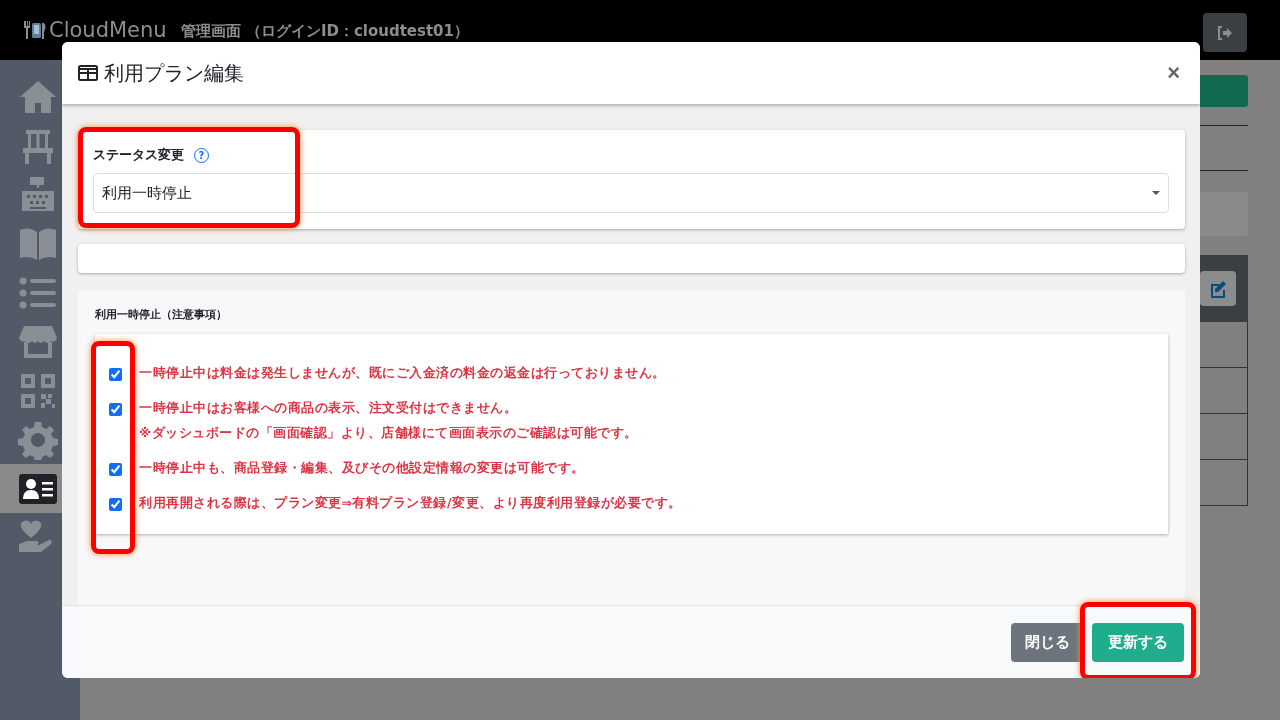 This screenshot has height=720, width=1280. What do you see at coordinates (108, 30) in the screenshot?
I see `app-logo: CloudMenu` at bounding box center [108, 30].